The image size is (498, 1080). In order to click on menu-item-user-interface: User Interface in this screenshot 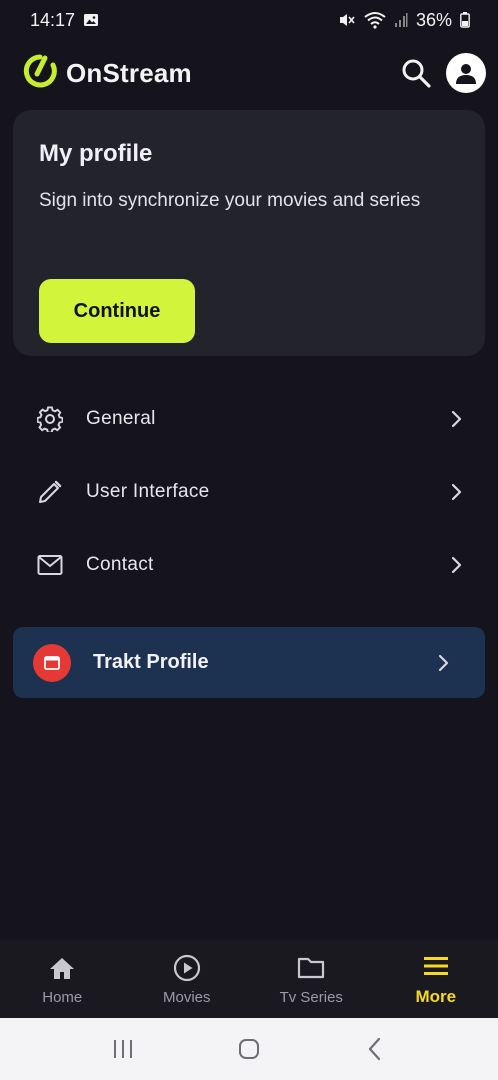, I will do `click(249, 491)`.